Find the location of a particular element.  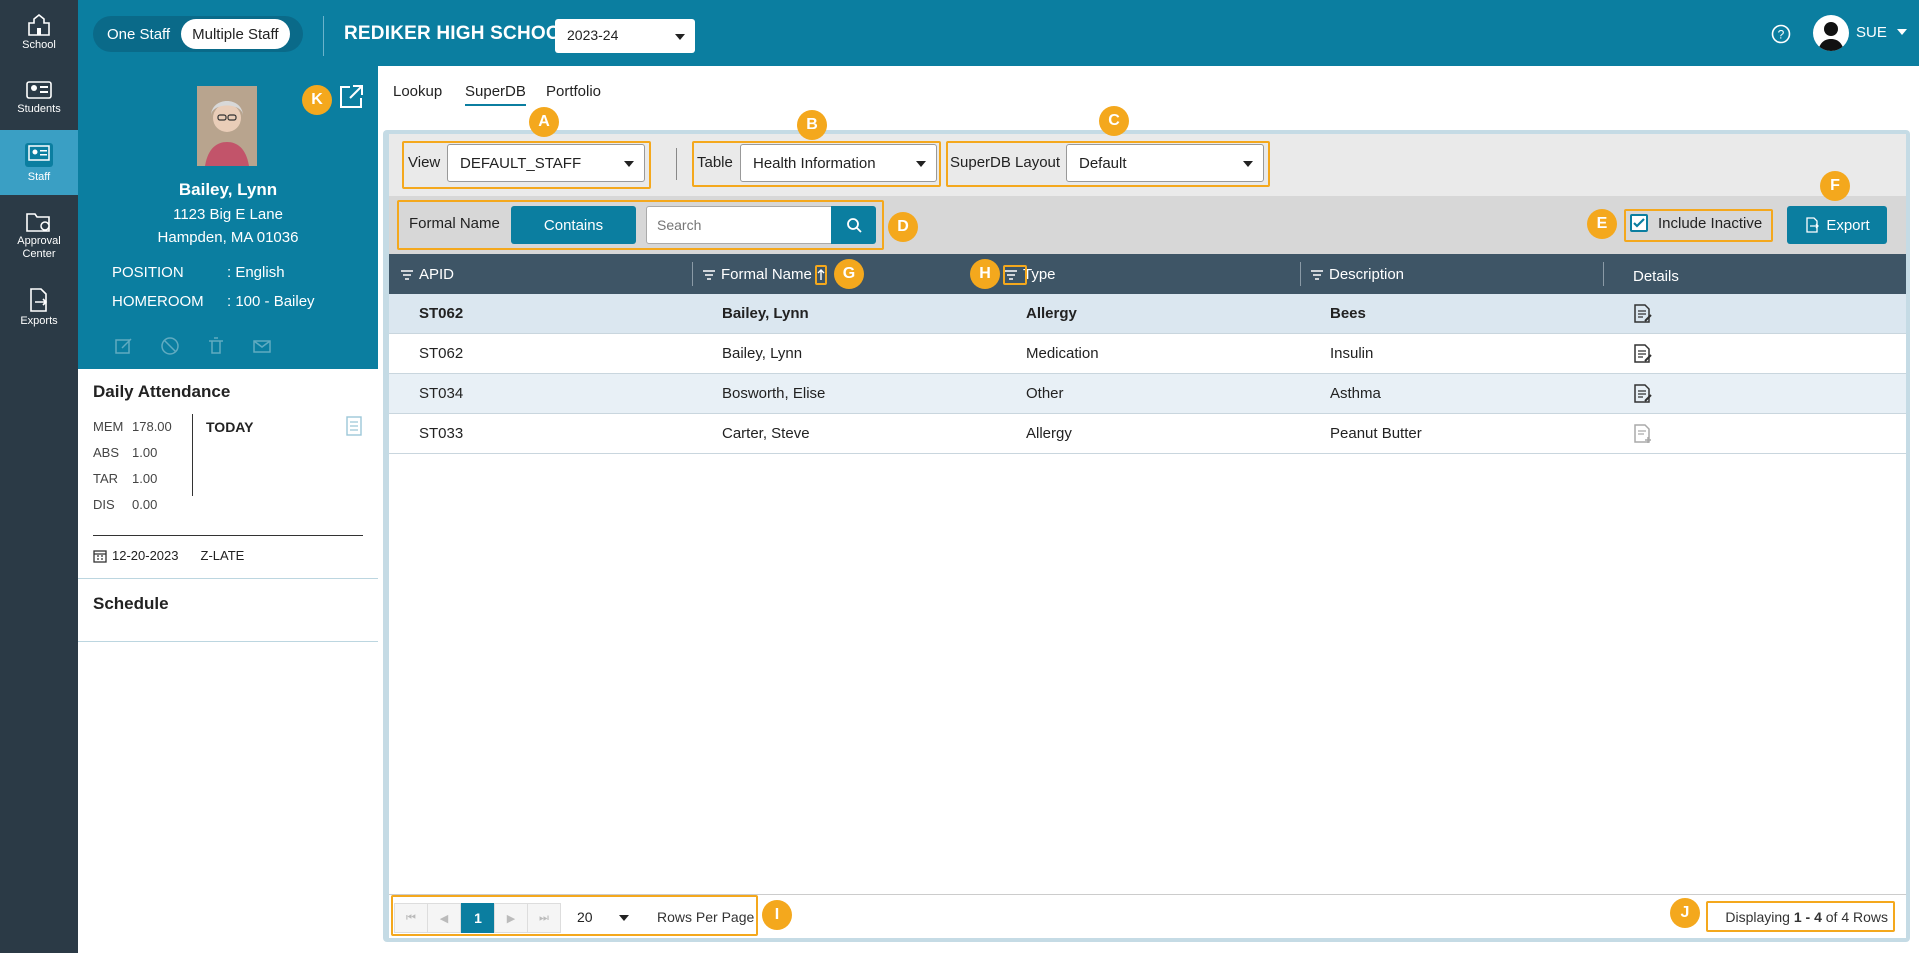

callout-b: B is located at coordinates (812, 125).